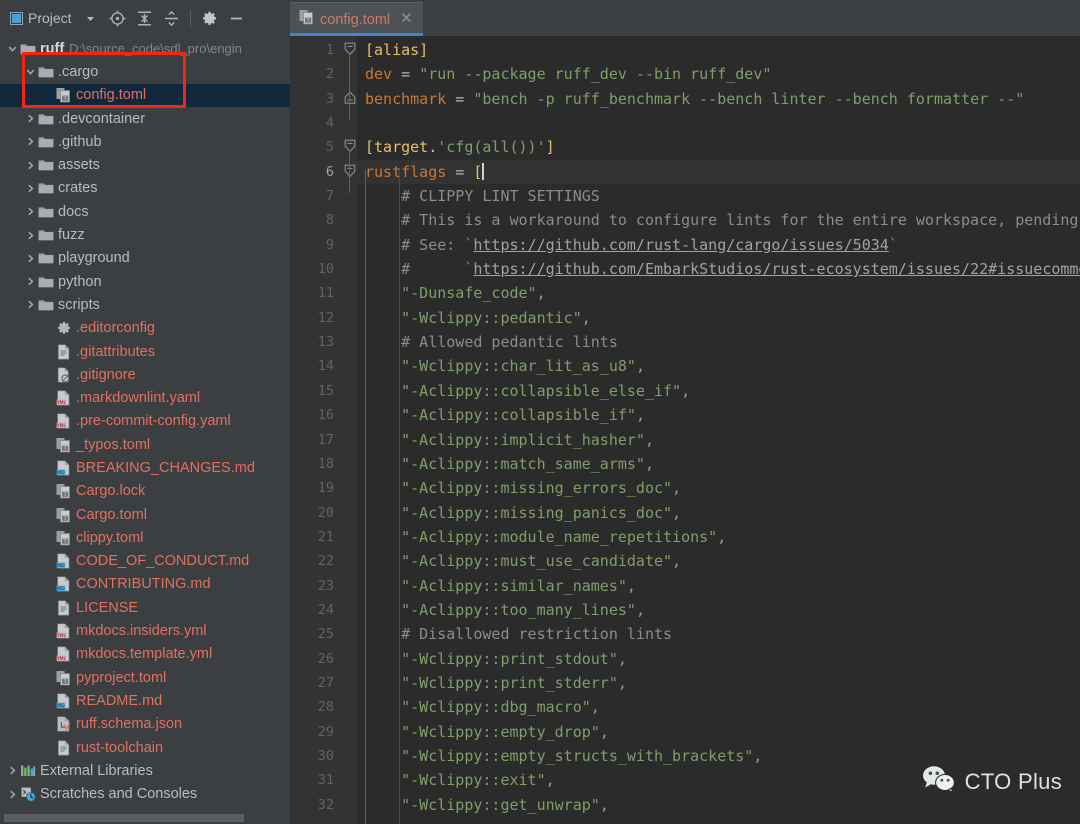 The width and height of the screenshot is (1080, 824). Describe the element at coordinates (325, 317) in the screenshot. I see `line-number: 12` at that location.